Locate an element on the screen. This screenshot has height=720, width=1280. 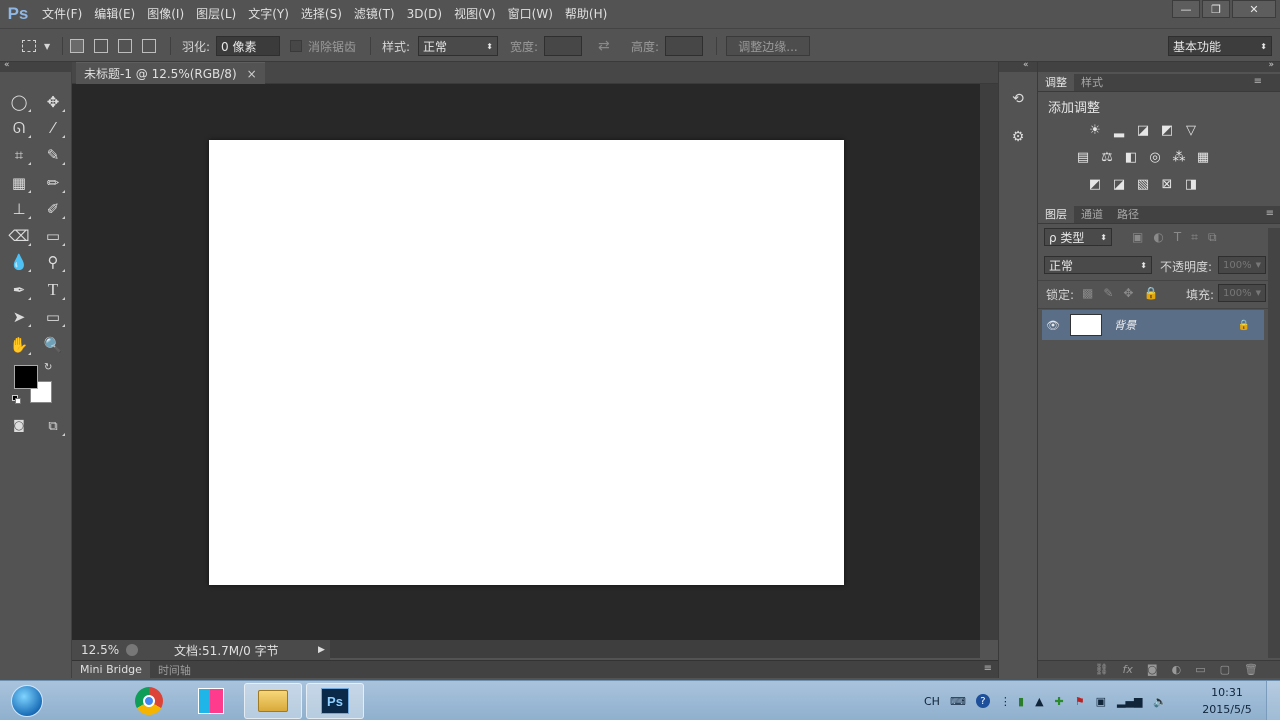
default-colors-icon is located at coordinates (17, 400).